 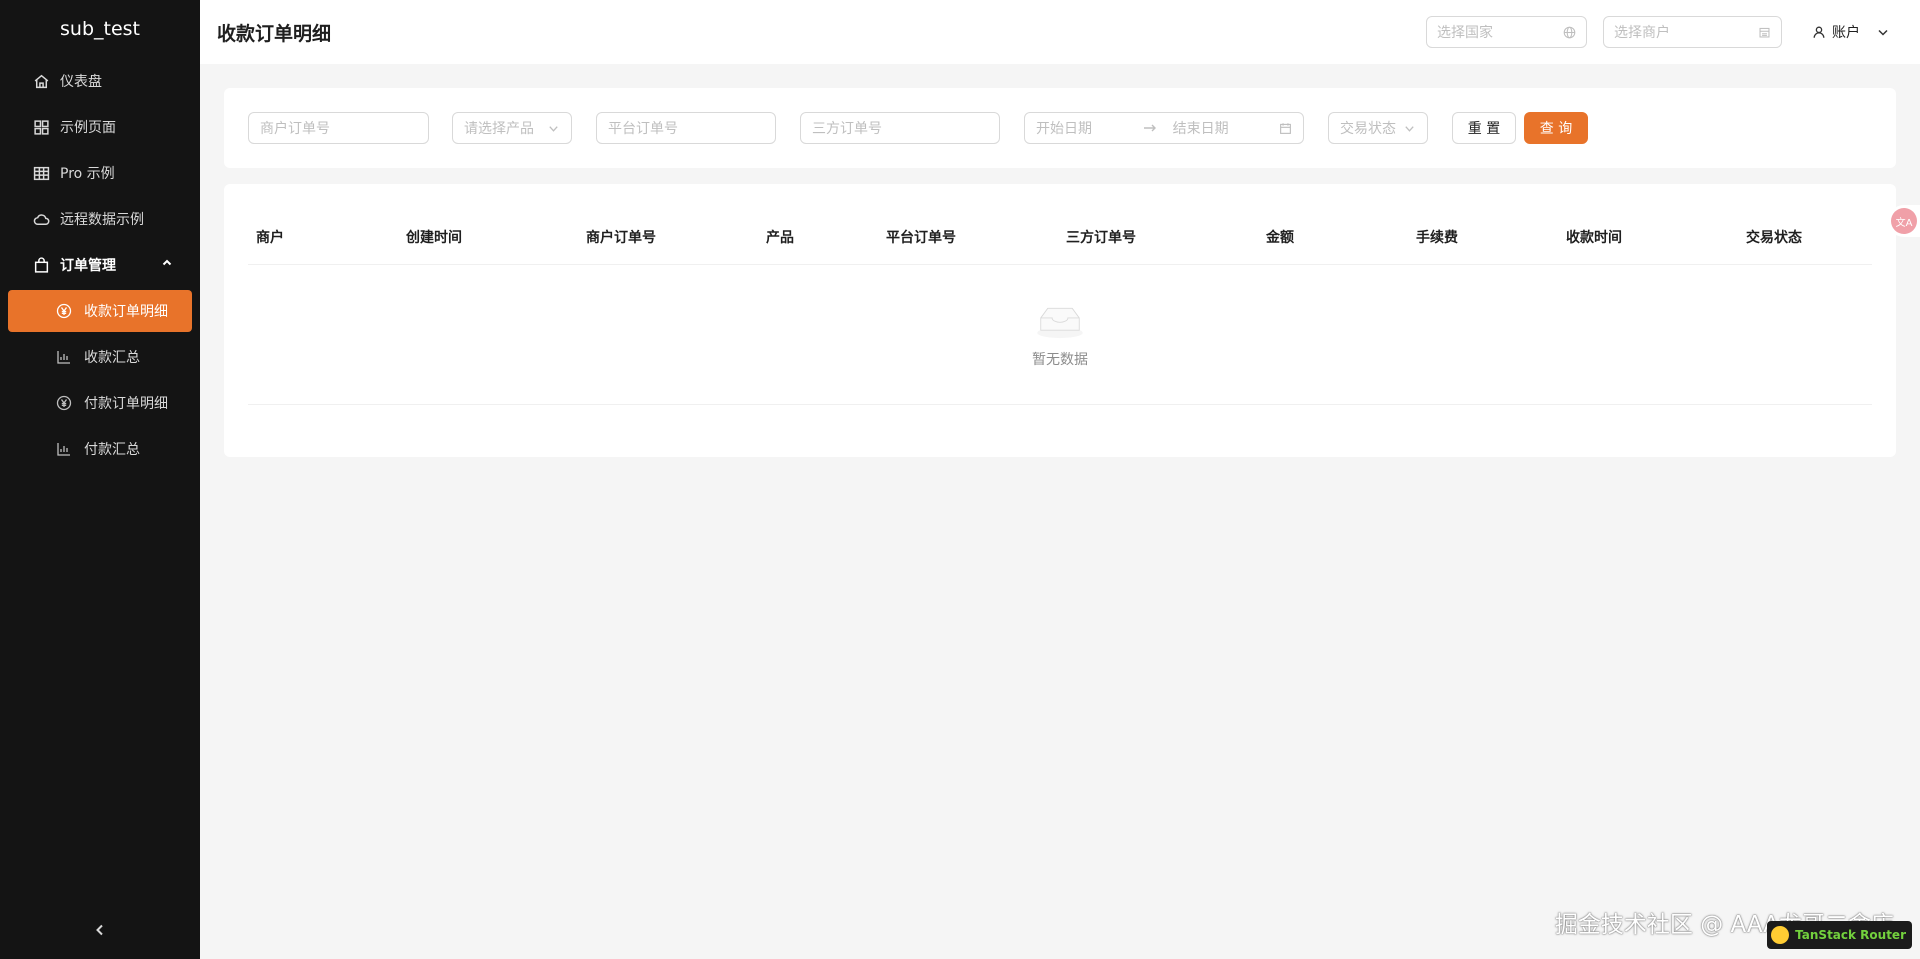 I want to click on globe-icon, so click(x=1569, y=32).